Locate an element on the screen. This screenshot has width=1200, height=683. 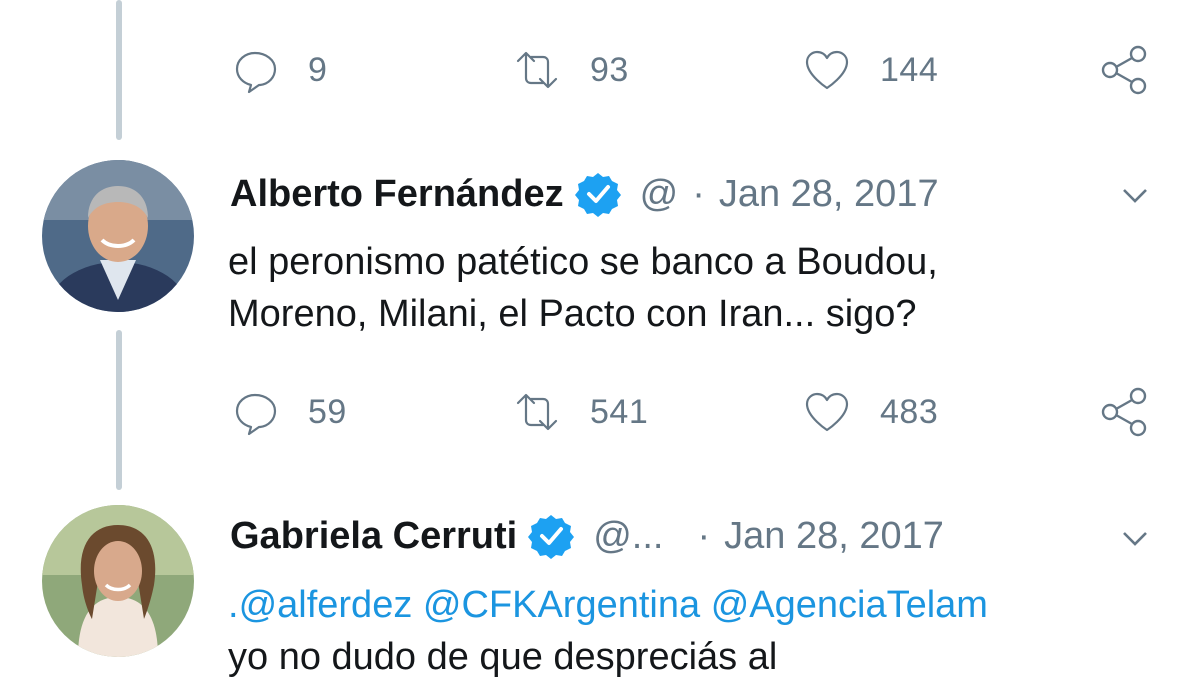
tweet-text-line: el peronismo patético se banco a Boudou, is located at coordinates (583, 262).